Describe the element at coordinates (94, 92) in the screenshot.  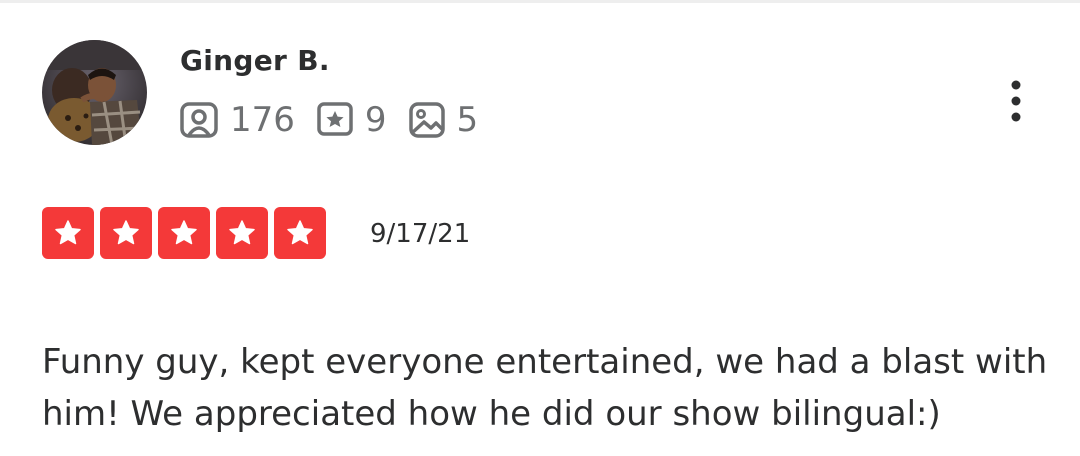
I see `user-avatar` at that location.